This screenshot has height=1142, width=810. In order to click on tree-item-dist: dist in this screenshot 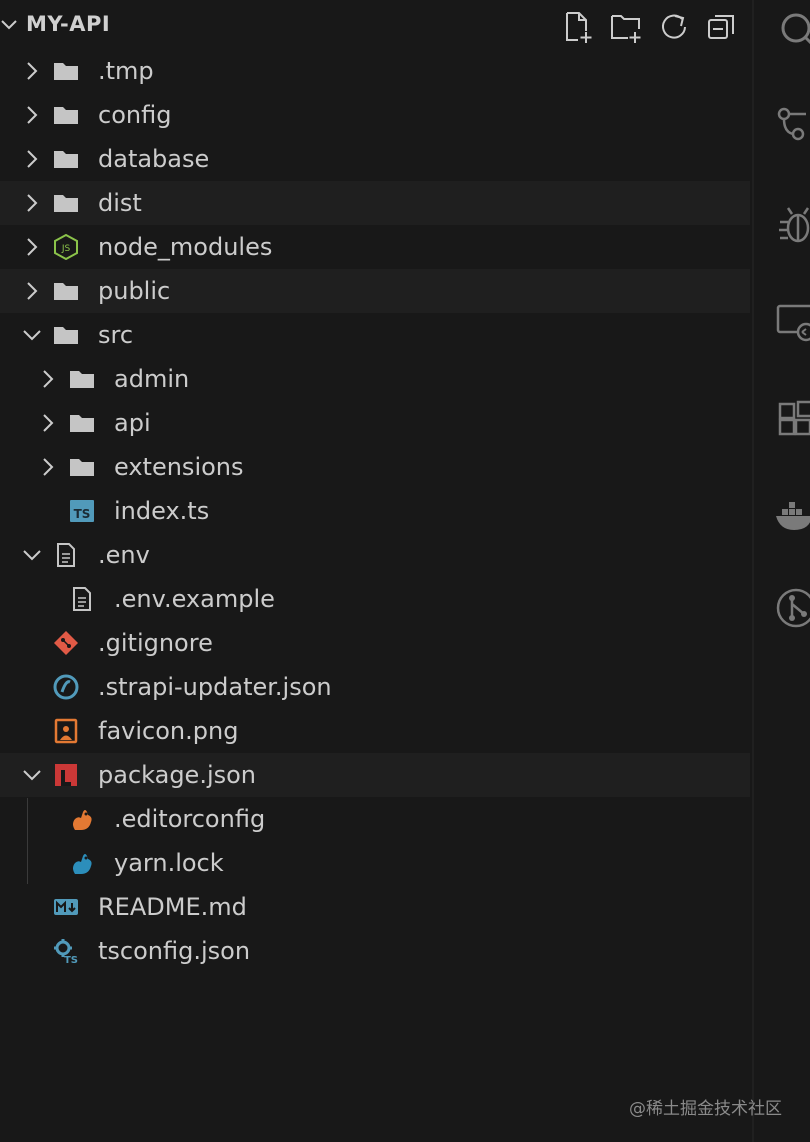, I will do `click(375, 203)`.